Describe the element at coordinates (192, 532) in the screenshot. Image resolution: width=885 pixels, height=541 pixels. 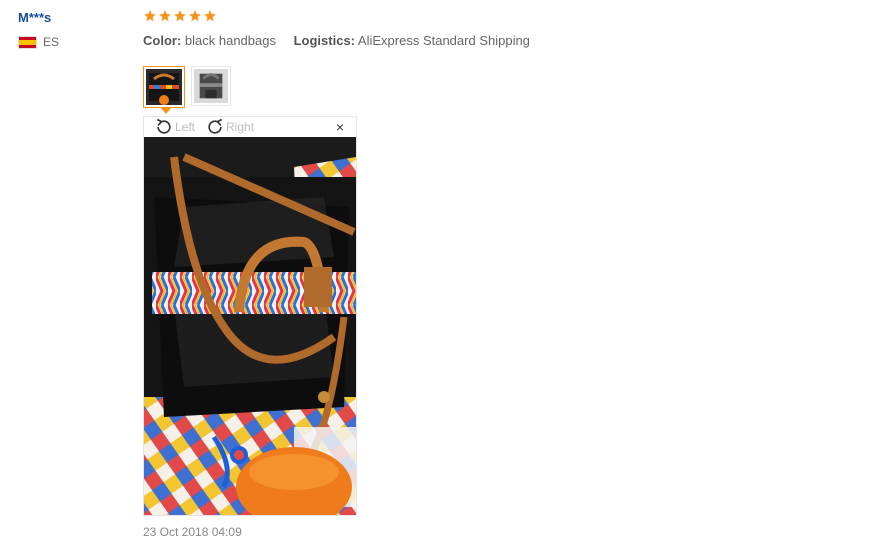
I see `review-date: 23 Oct 2018 04:09` at that location.